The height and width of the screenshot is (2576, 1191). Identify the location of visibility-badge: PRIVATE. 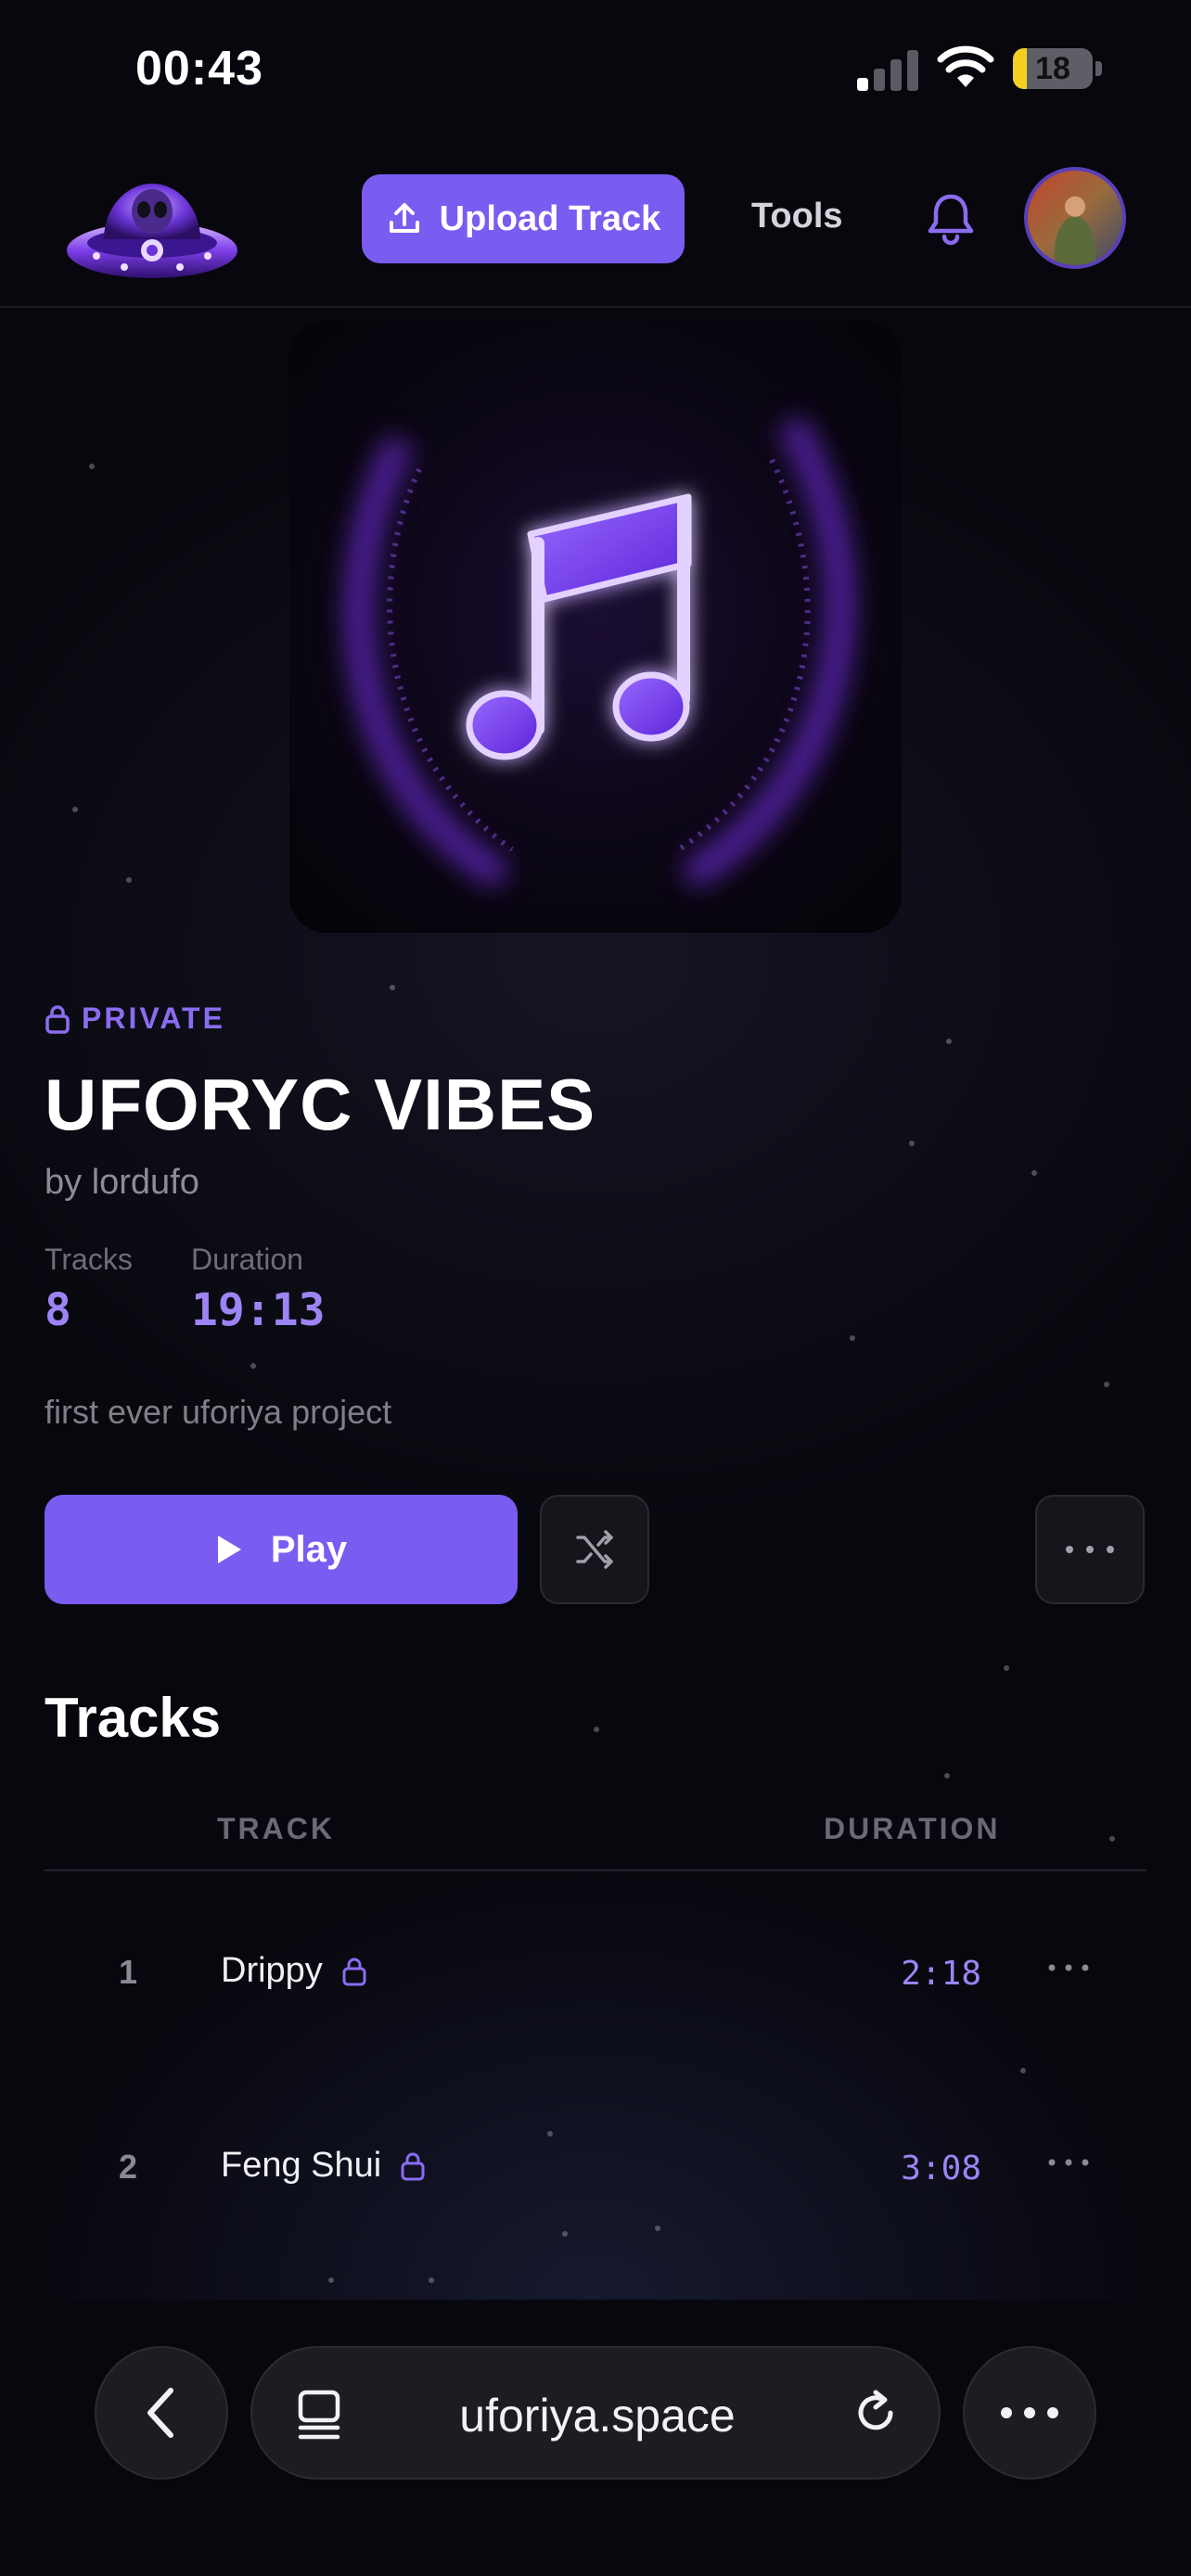
(135, 1018).